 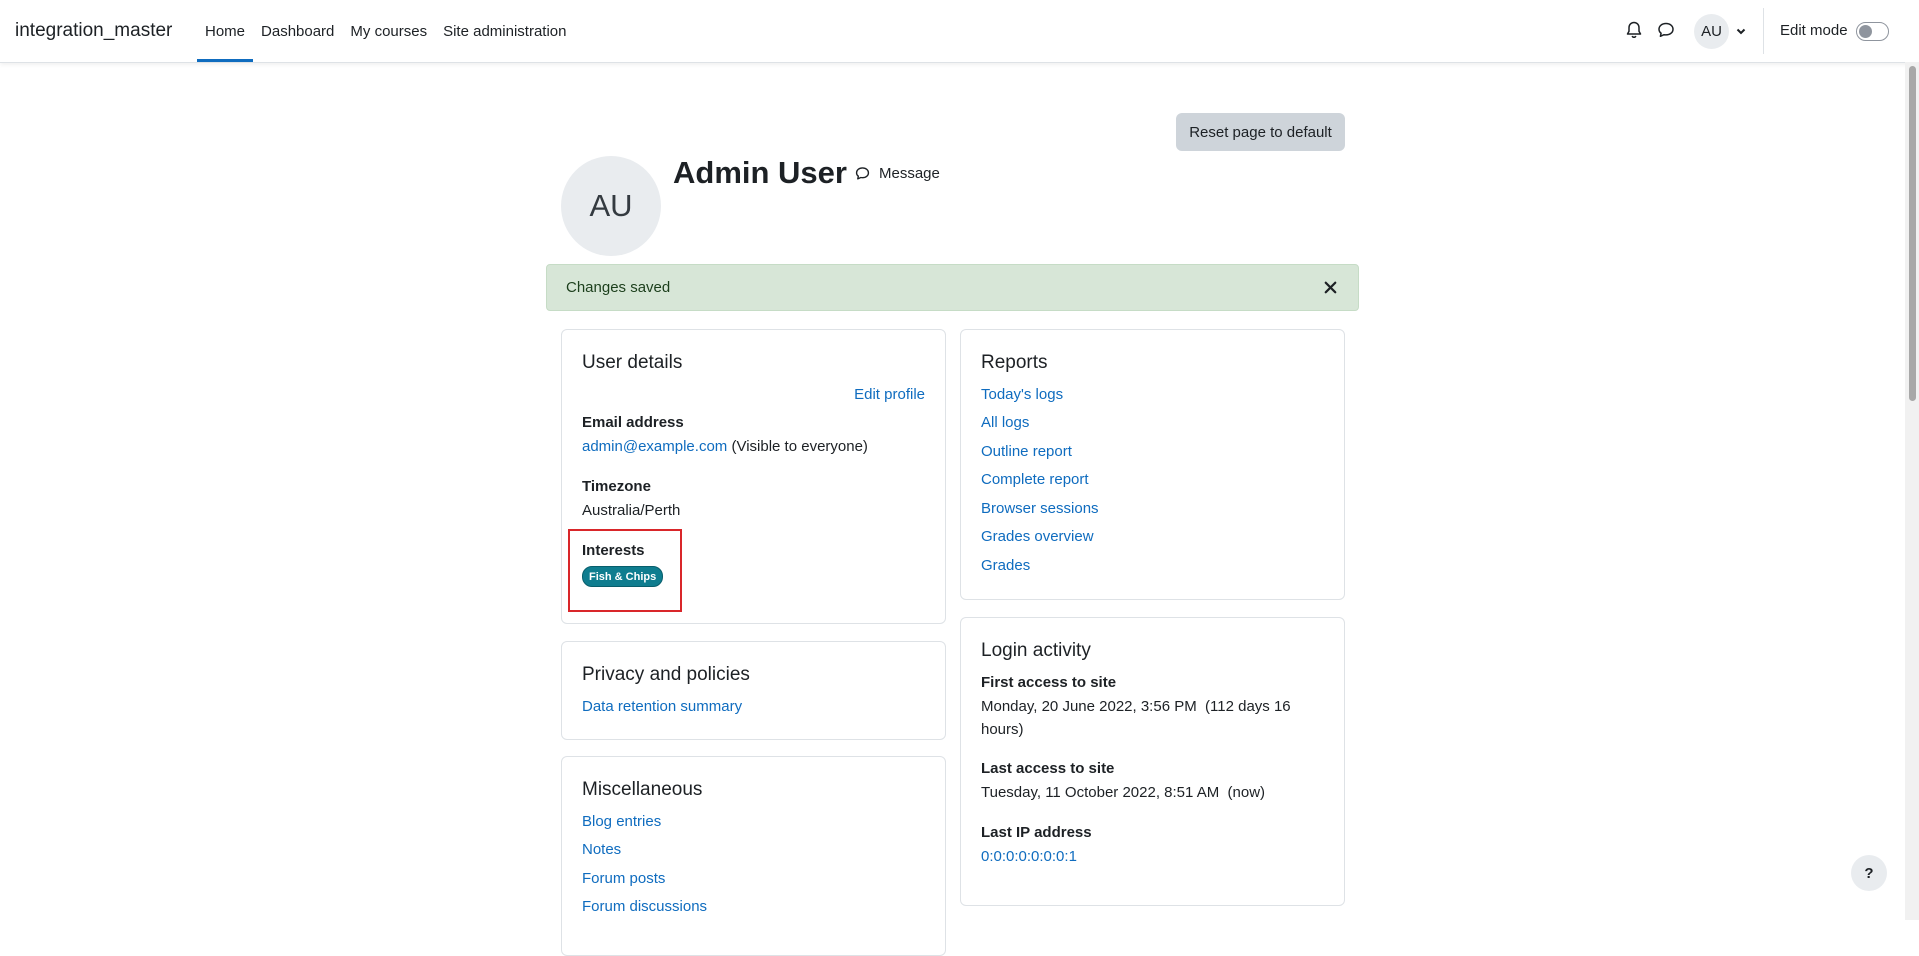 I want to click on edit-mode-toggle-knob, so click(x=1865, y=31).